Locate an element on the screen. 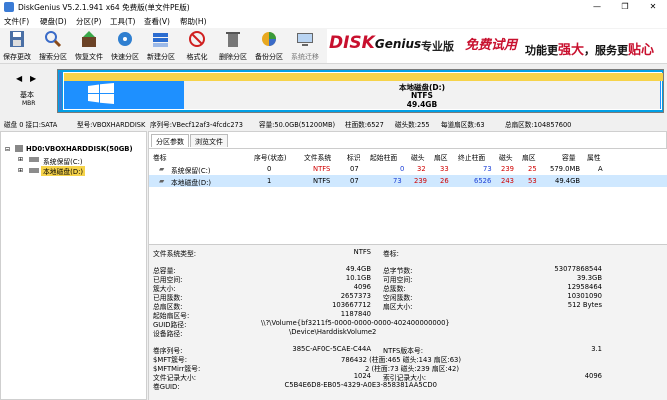 This screenshot has width=667, height=400. col-start-head: 磁头 is located at coordinates (418, 158).